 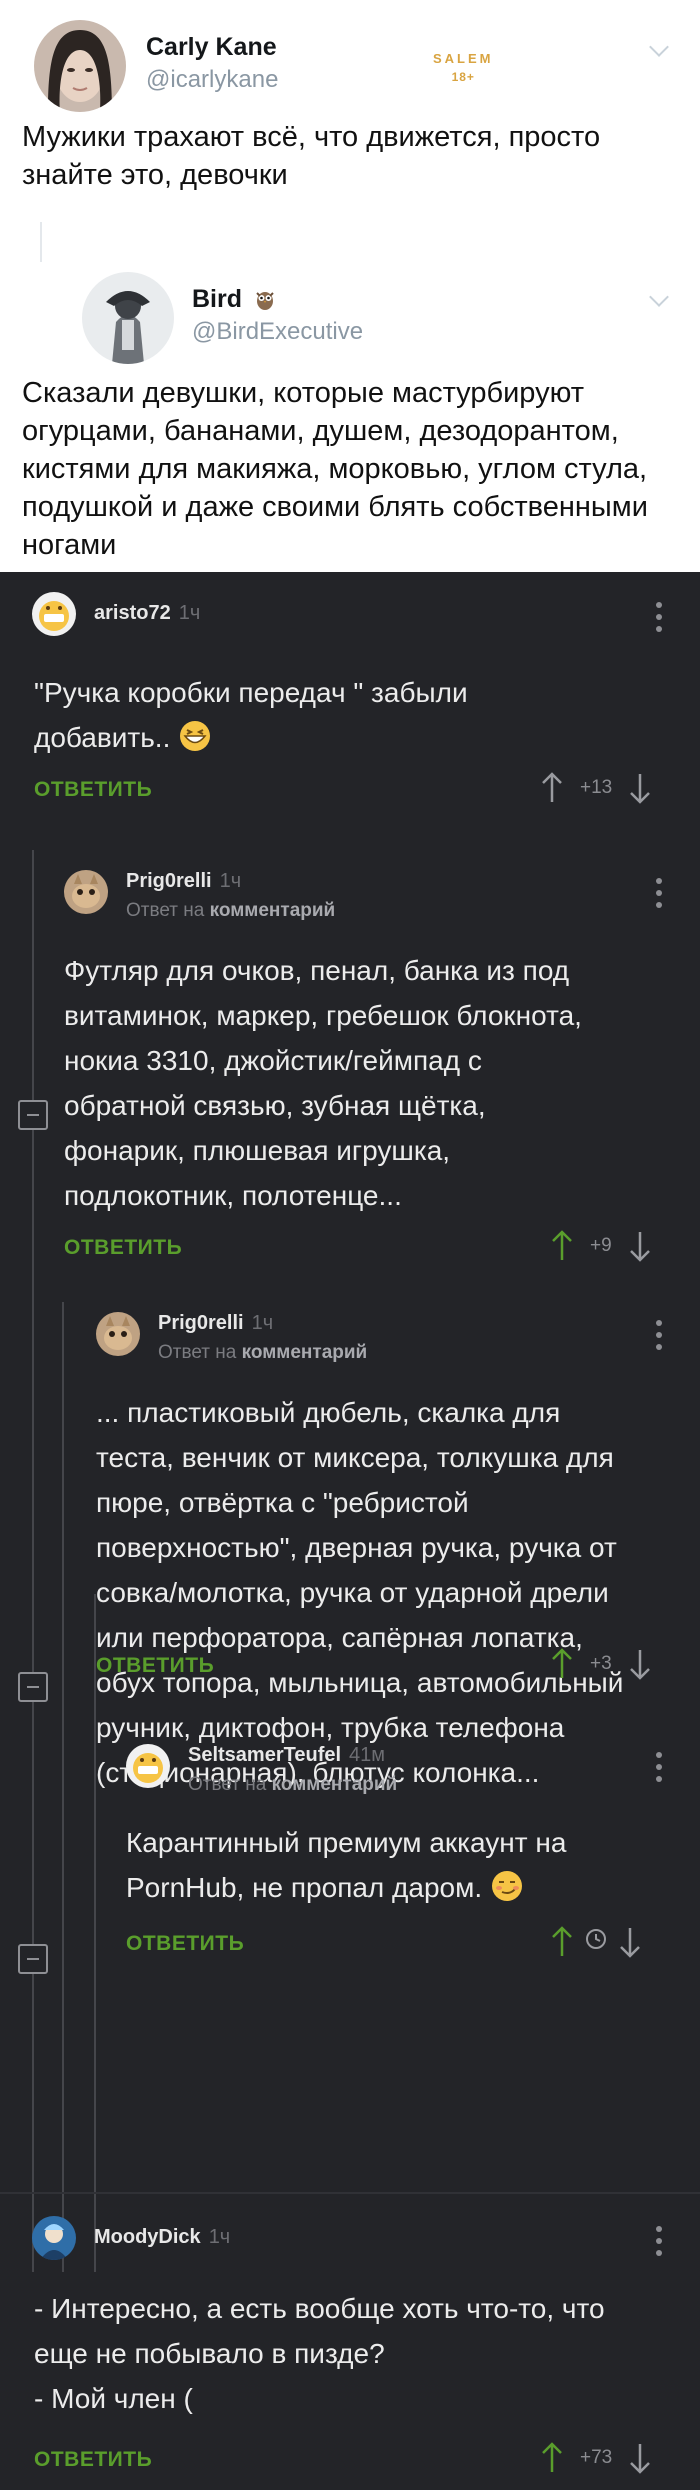 What do you see at coordinates (189, 613) in the screenshot?
I see `comment1-time: 1ч` at bounding box center [189, 613].